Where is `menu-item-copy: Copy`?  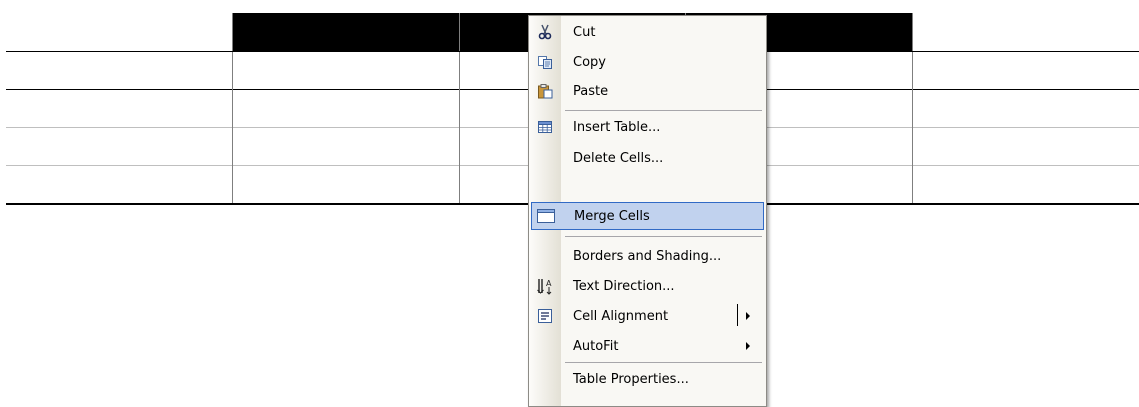 menu-item-copy: Copy is located at coordinates (647, 62).